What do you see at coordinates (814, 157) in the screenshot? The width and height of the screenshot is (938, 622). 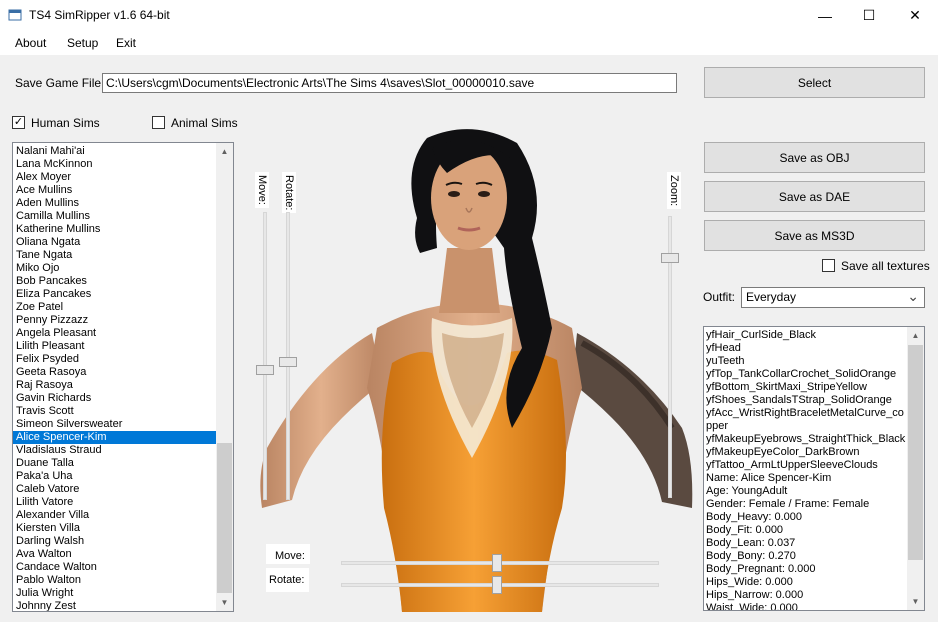 I see `save-obj-button: Save as OBJ` at bounding box center [814, 157].